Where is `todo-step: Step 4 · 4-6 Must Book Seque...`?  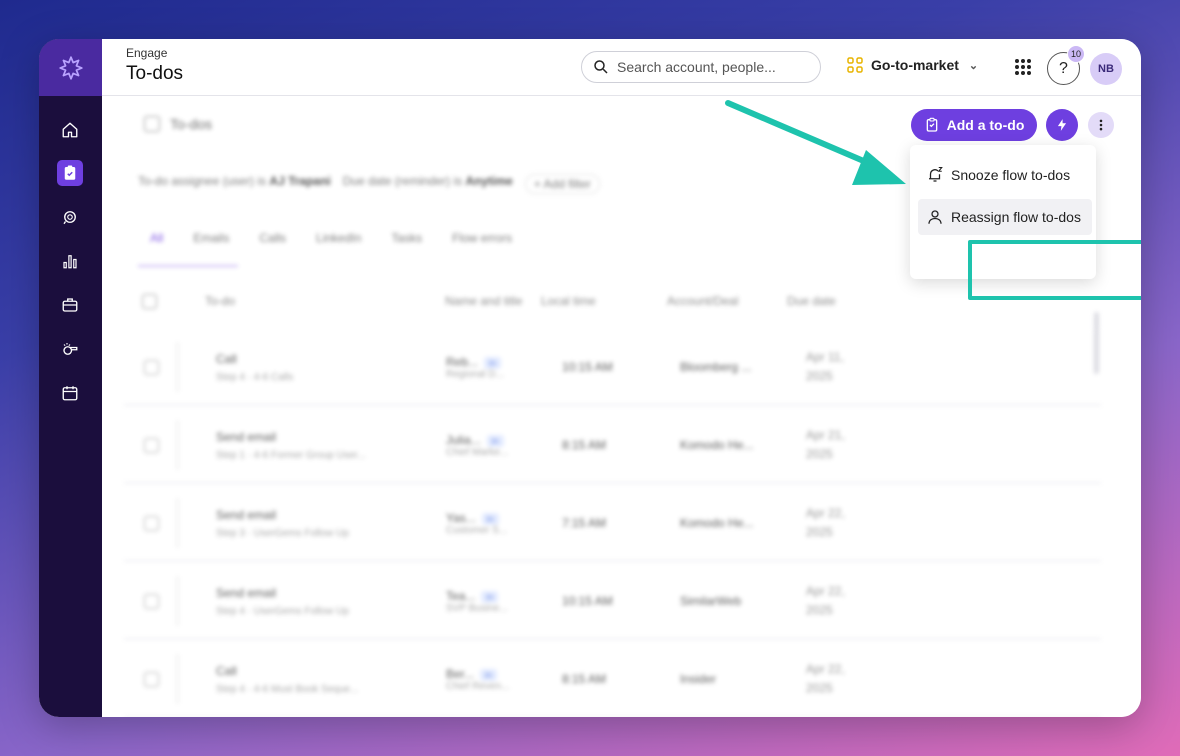 todo-step: Step 4 · 4-6 Must Book Seque... is located at coordinates (287, 689).